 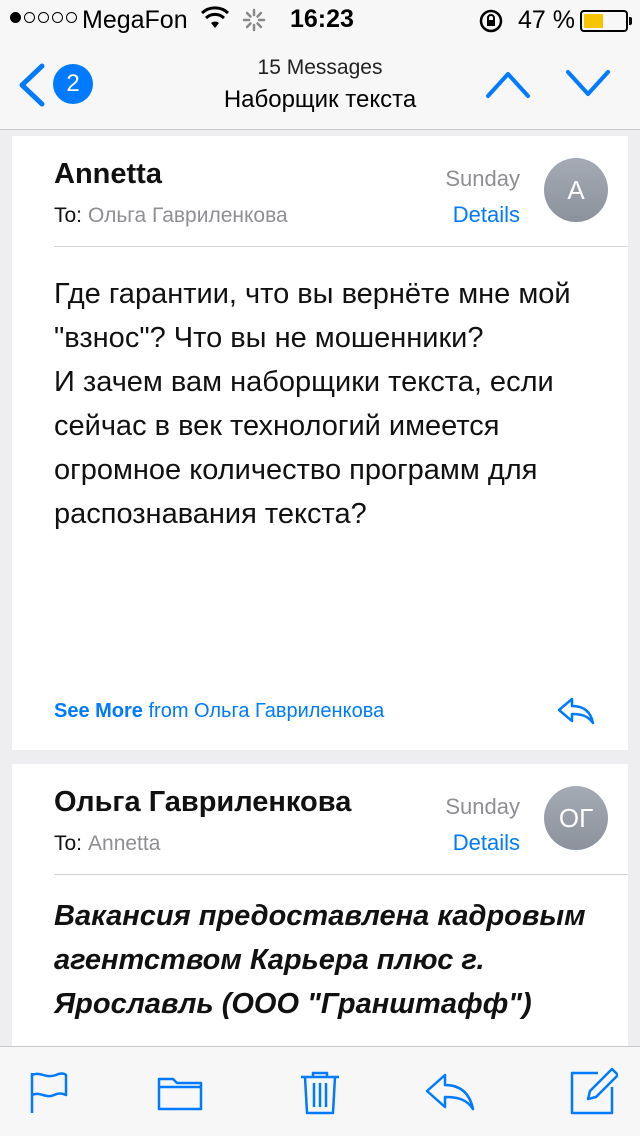 I want to click on previous-message-chevron-up-icon, so click(x=508, y=84).